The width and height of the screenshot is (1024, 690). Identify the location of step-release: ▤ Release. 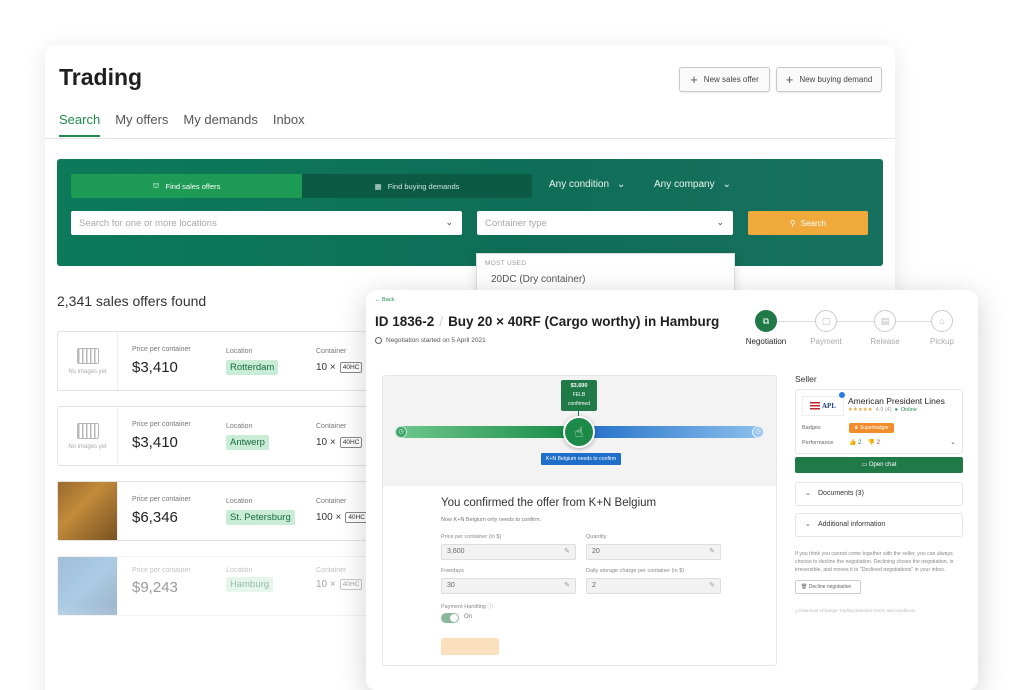
(885, 328).